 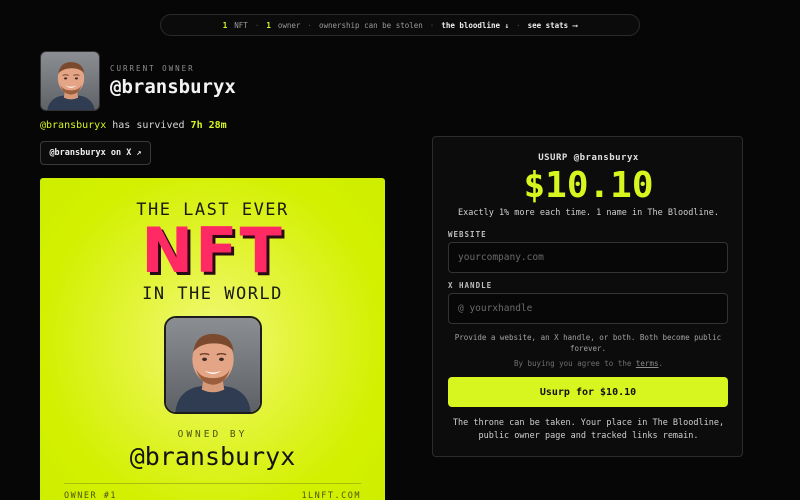 I want to click on x-handle-label: X HANDLE, so click(x=470, y=285).